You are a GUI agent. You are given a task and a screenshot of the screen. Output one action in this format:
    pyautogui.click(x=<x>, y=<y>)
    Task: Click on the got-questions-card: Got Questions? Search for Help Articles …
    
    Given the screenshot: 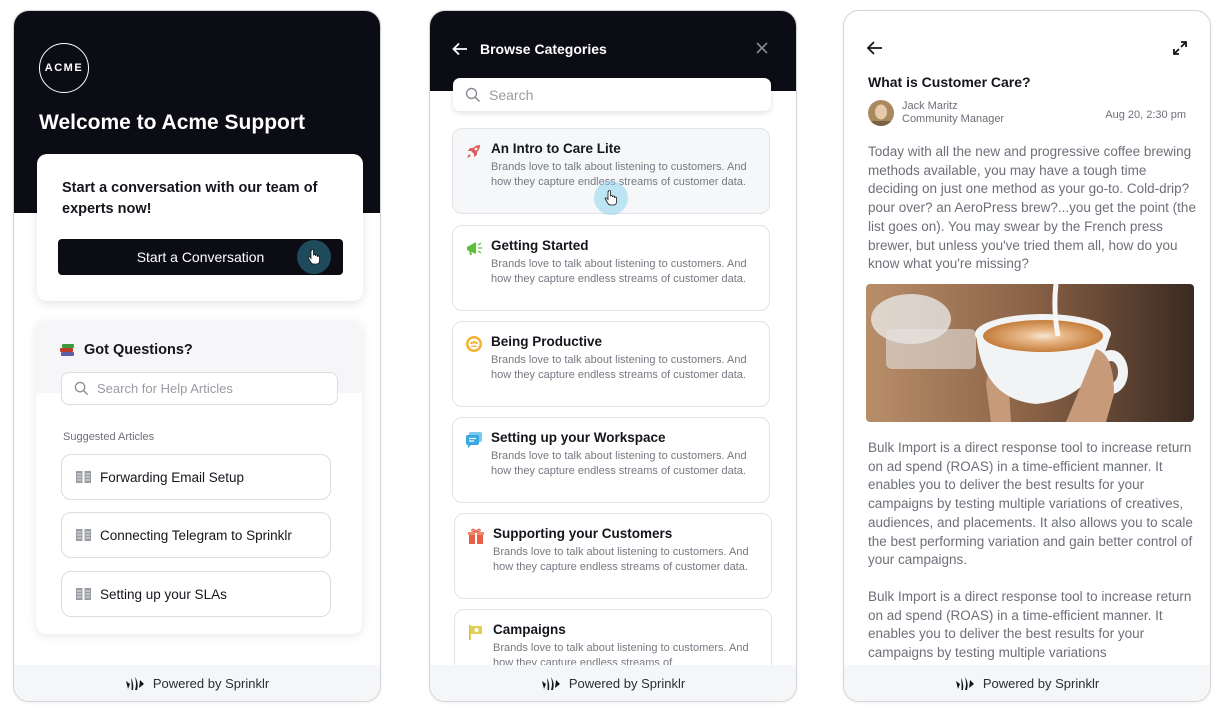 What is the action you would take?
    pyautogui.click(x=199, y=477)
    